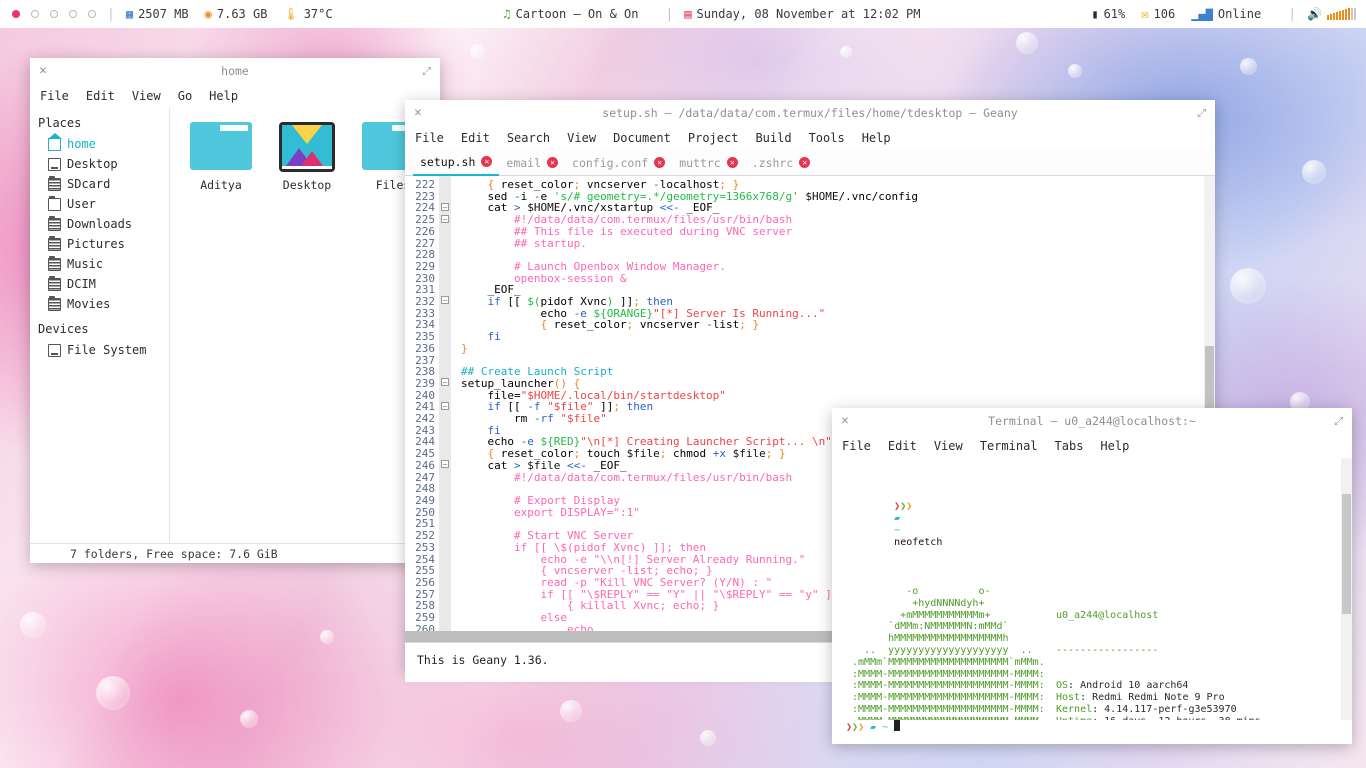 The image size is (1366, 768). I want to click on disk-indicator: ◉ 7.63 GB, so click(236, 14).